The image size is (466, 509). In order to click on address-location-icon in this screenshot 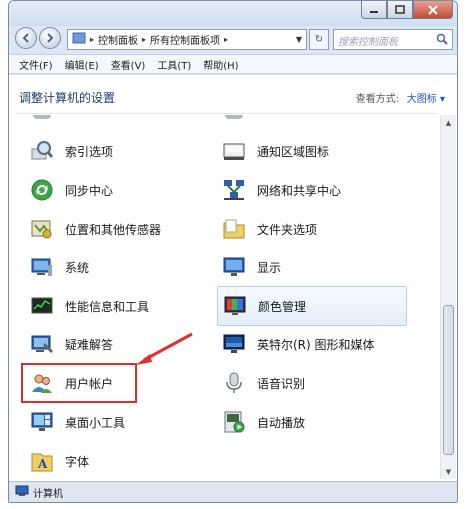, I will do `click(79, 39)`.